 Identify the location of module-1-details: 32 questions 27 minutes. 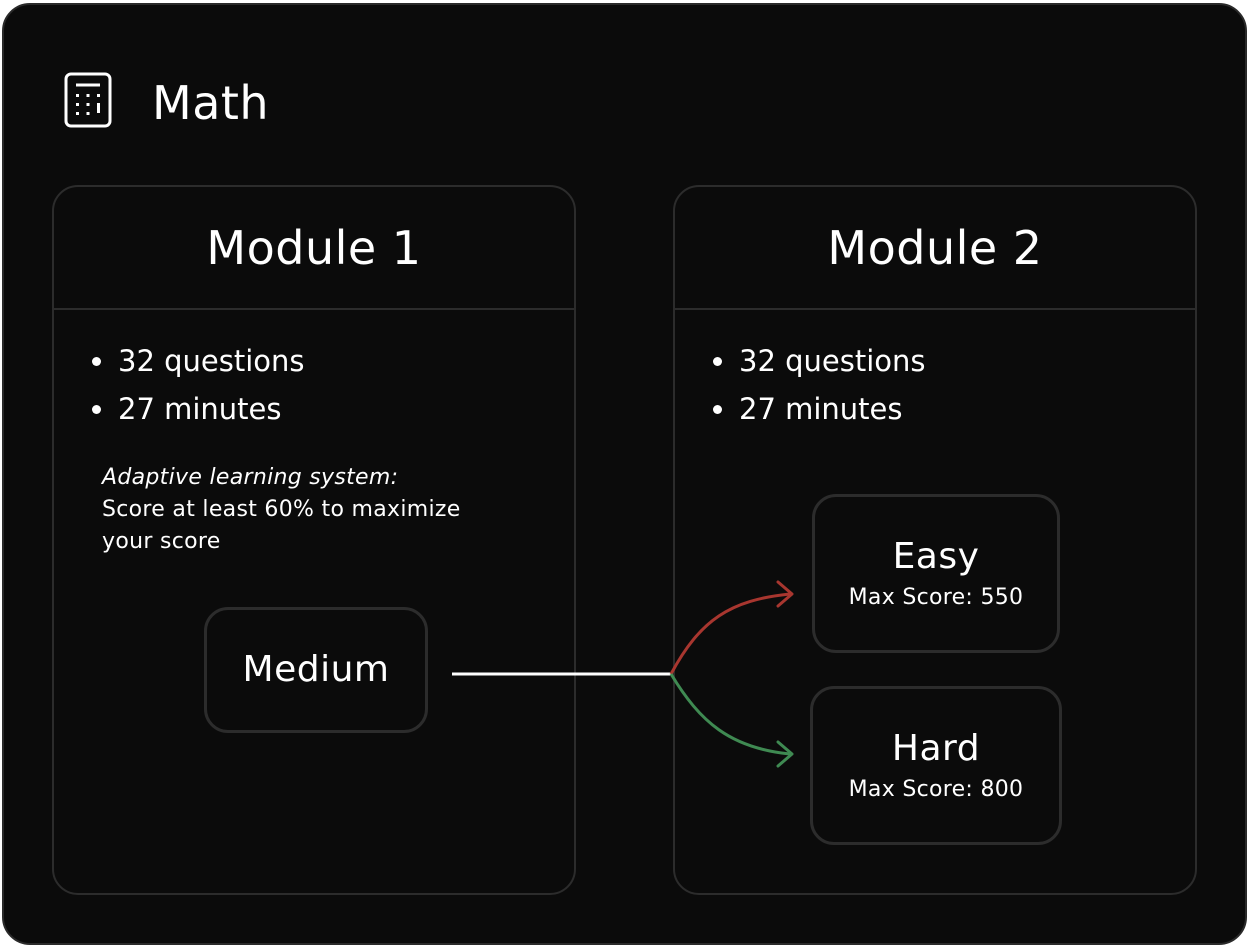
(198, 385).